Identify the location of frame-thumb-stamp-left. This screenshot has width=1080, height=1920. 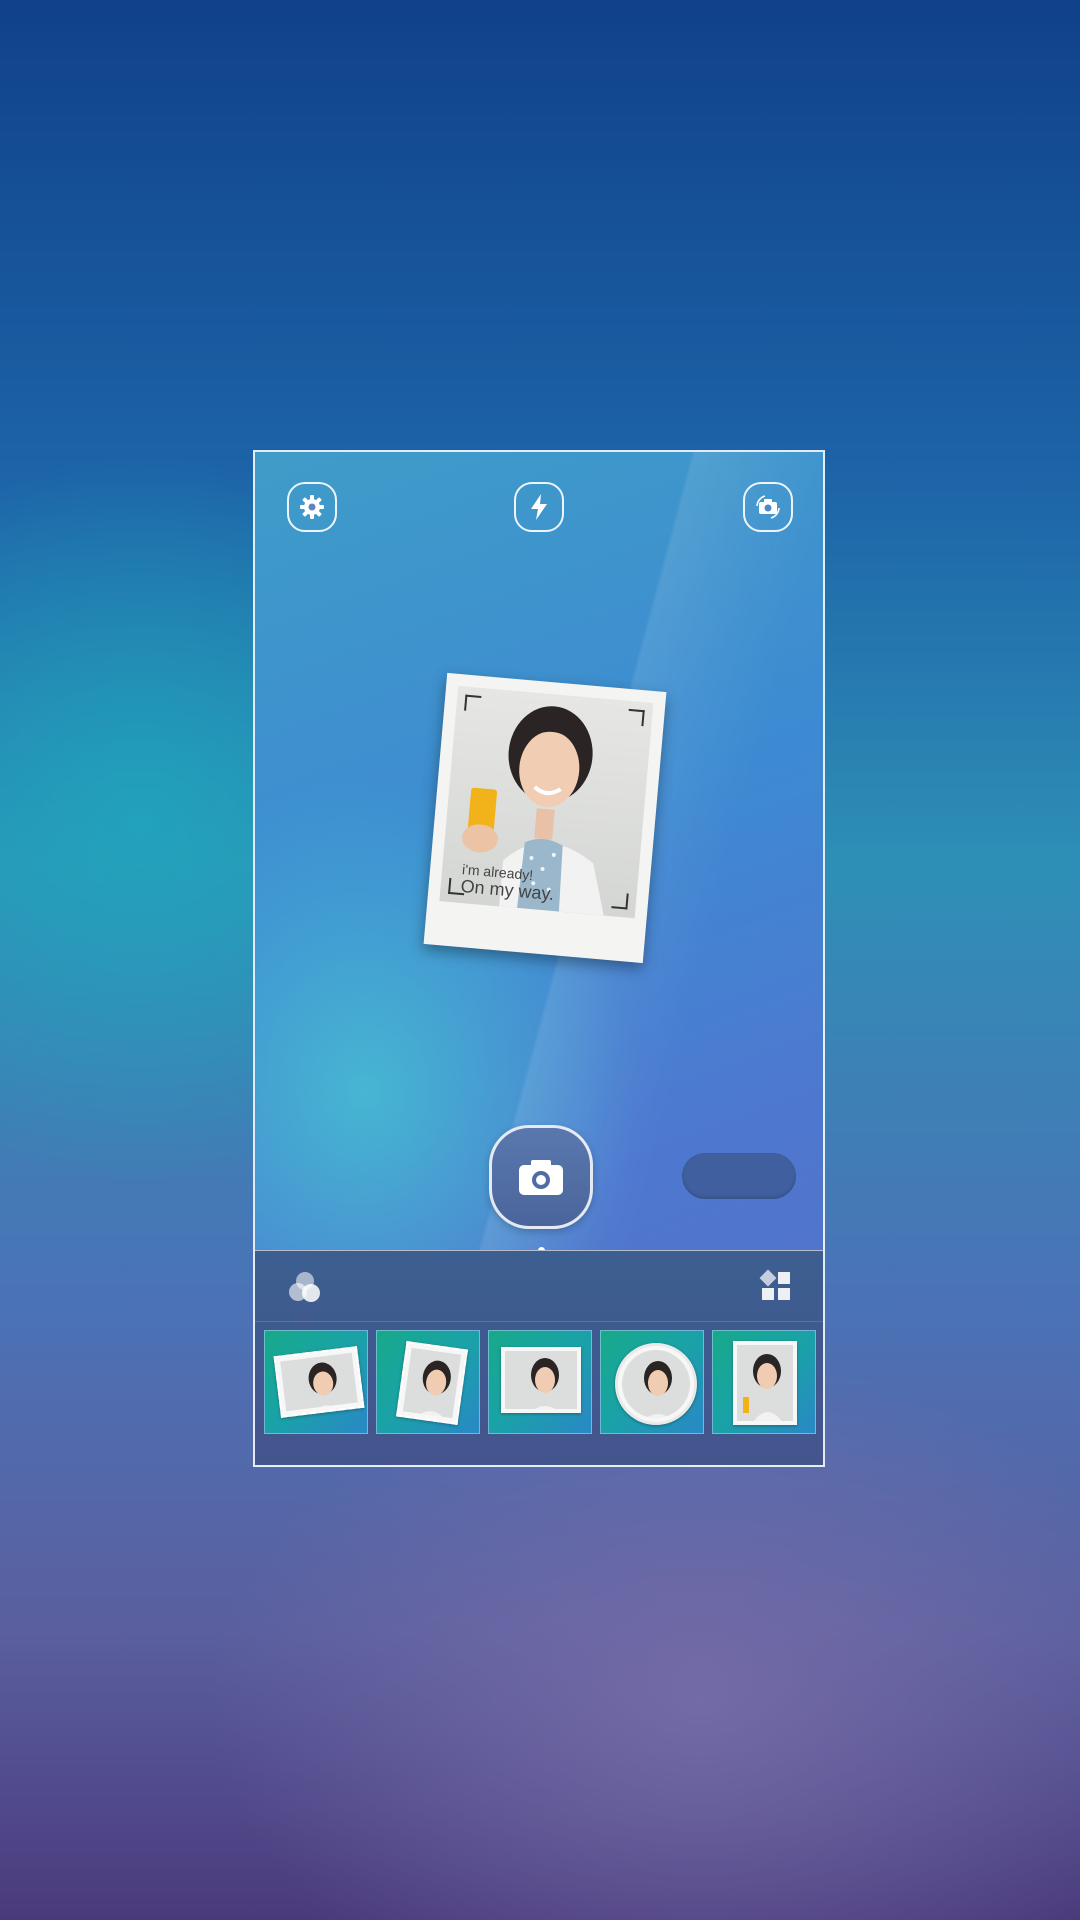
(316, 1382).